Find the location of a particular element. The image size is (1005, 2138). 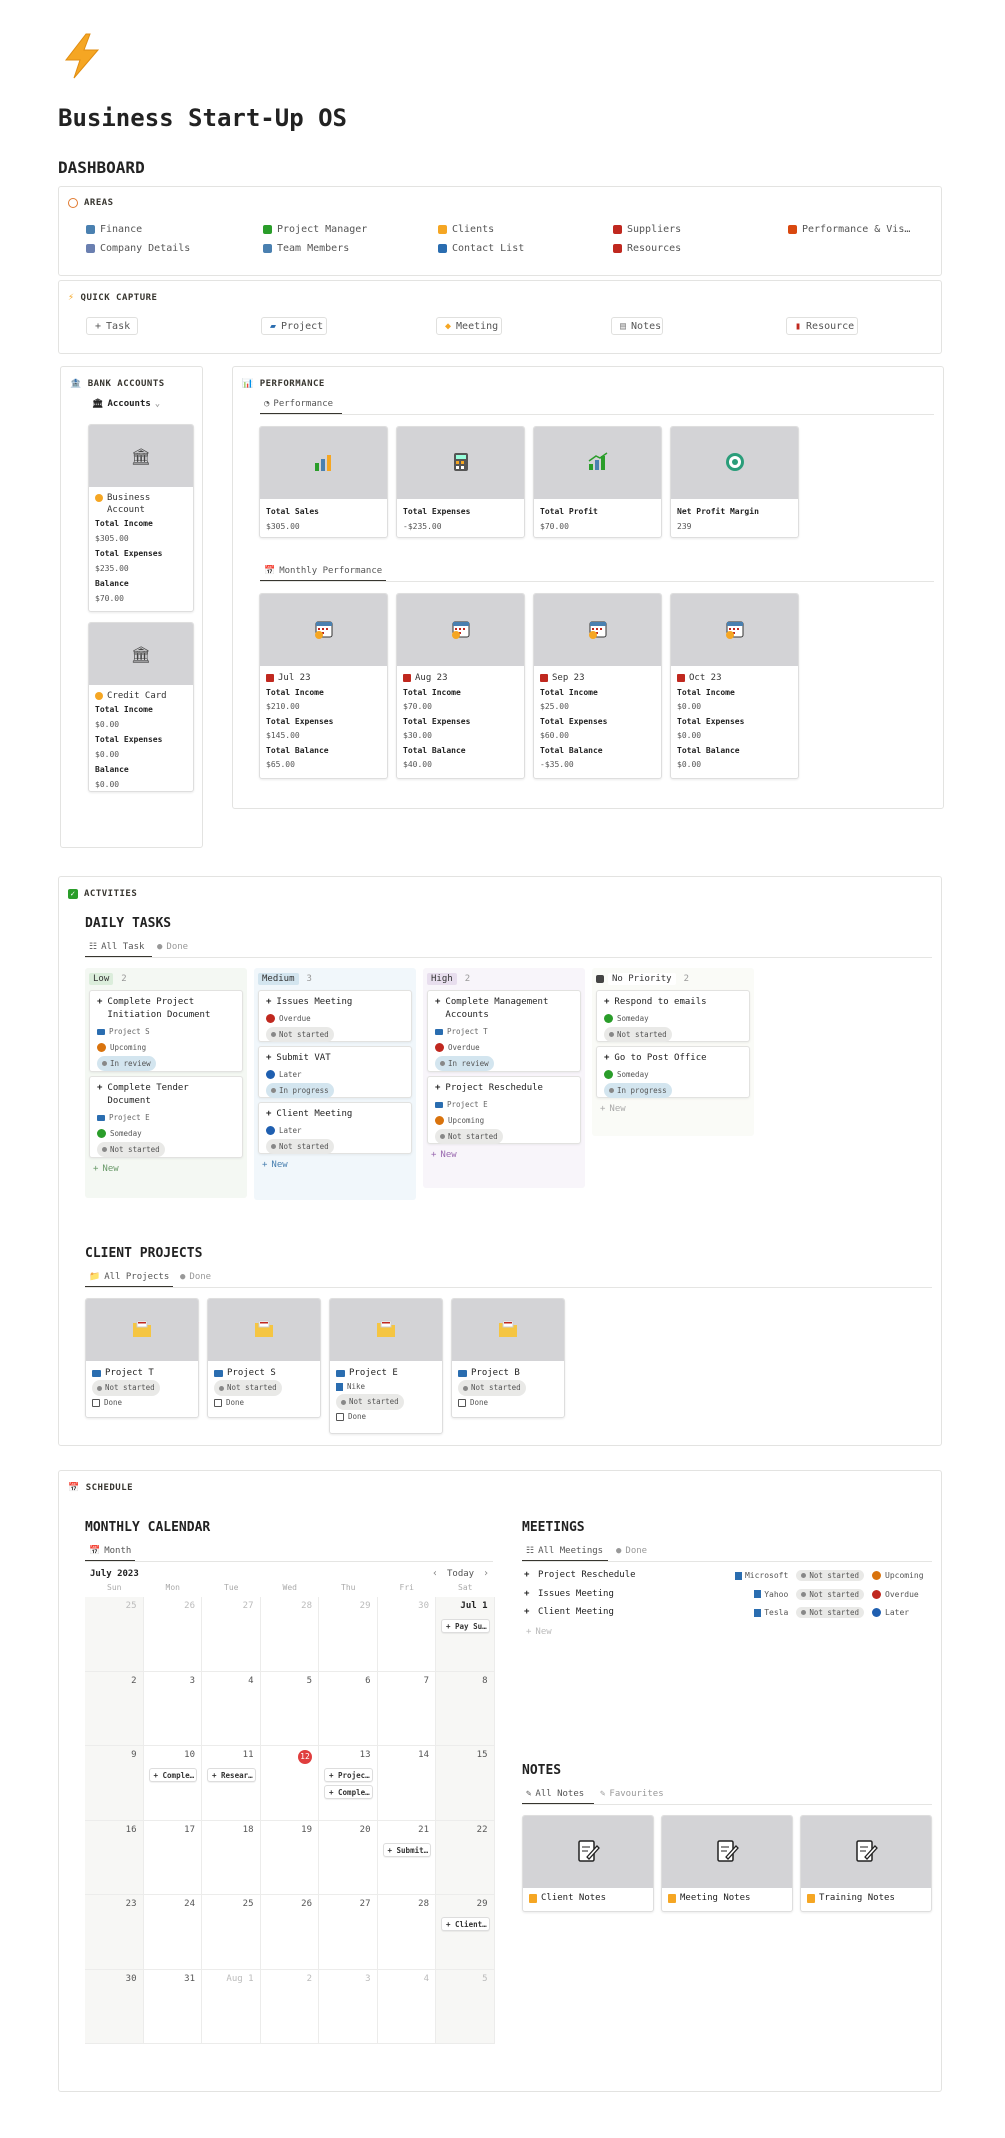

tab-all-notes: ✎ All Notes is located at coordinates (555, 1794).